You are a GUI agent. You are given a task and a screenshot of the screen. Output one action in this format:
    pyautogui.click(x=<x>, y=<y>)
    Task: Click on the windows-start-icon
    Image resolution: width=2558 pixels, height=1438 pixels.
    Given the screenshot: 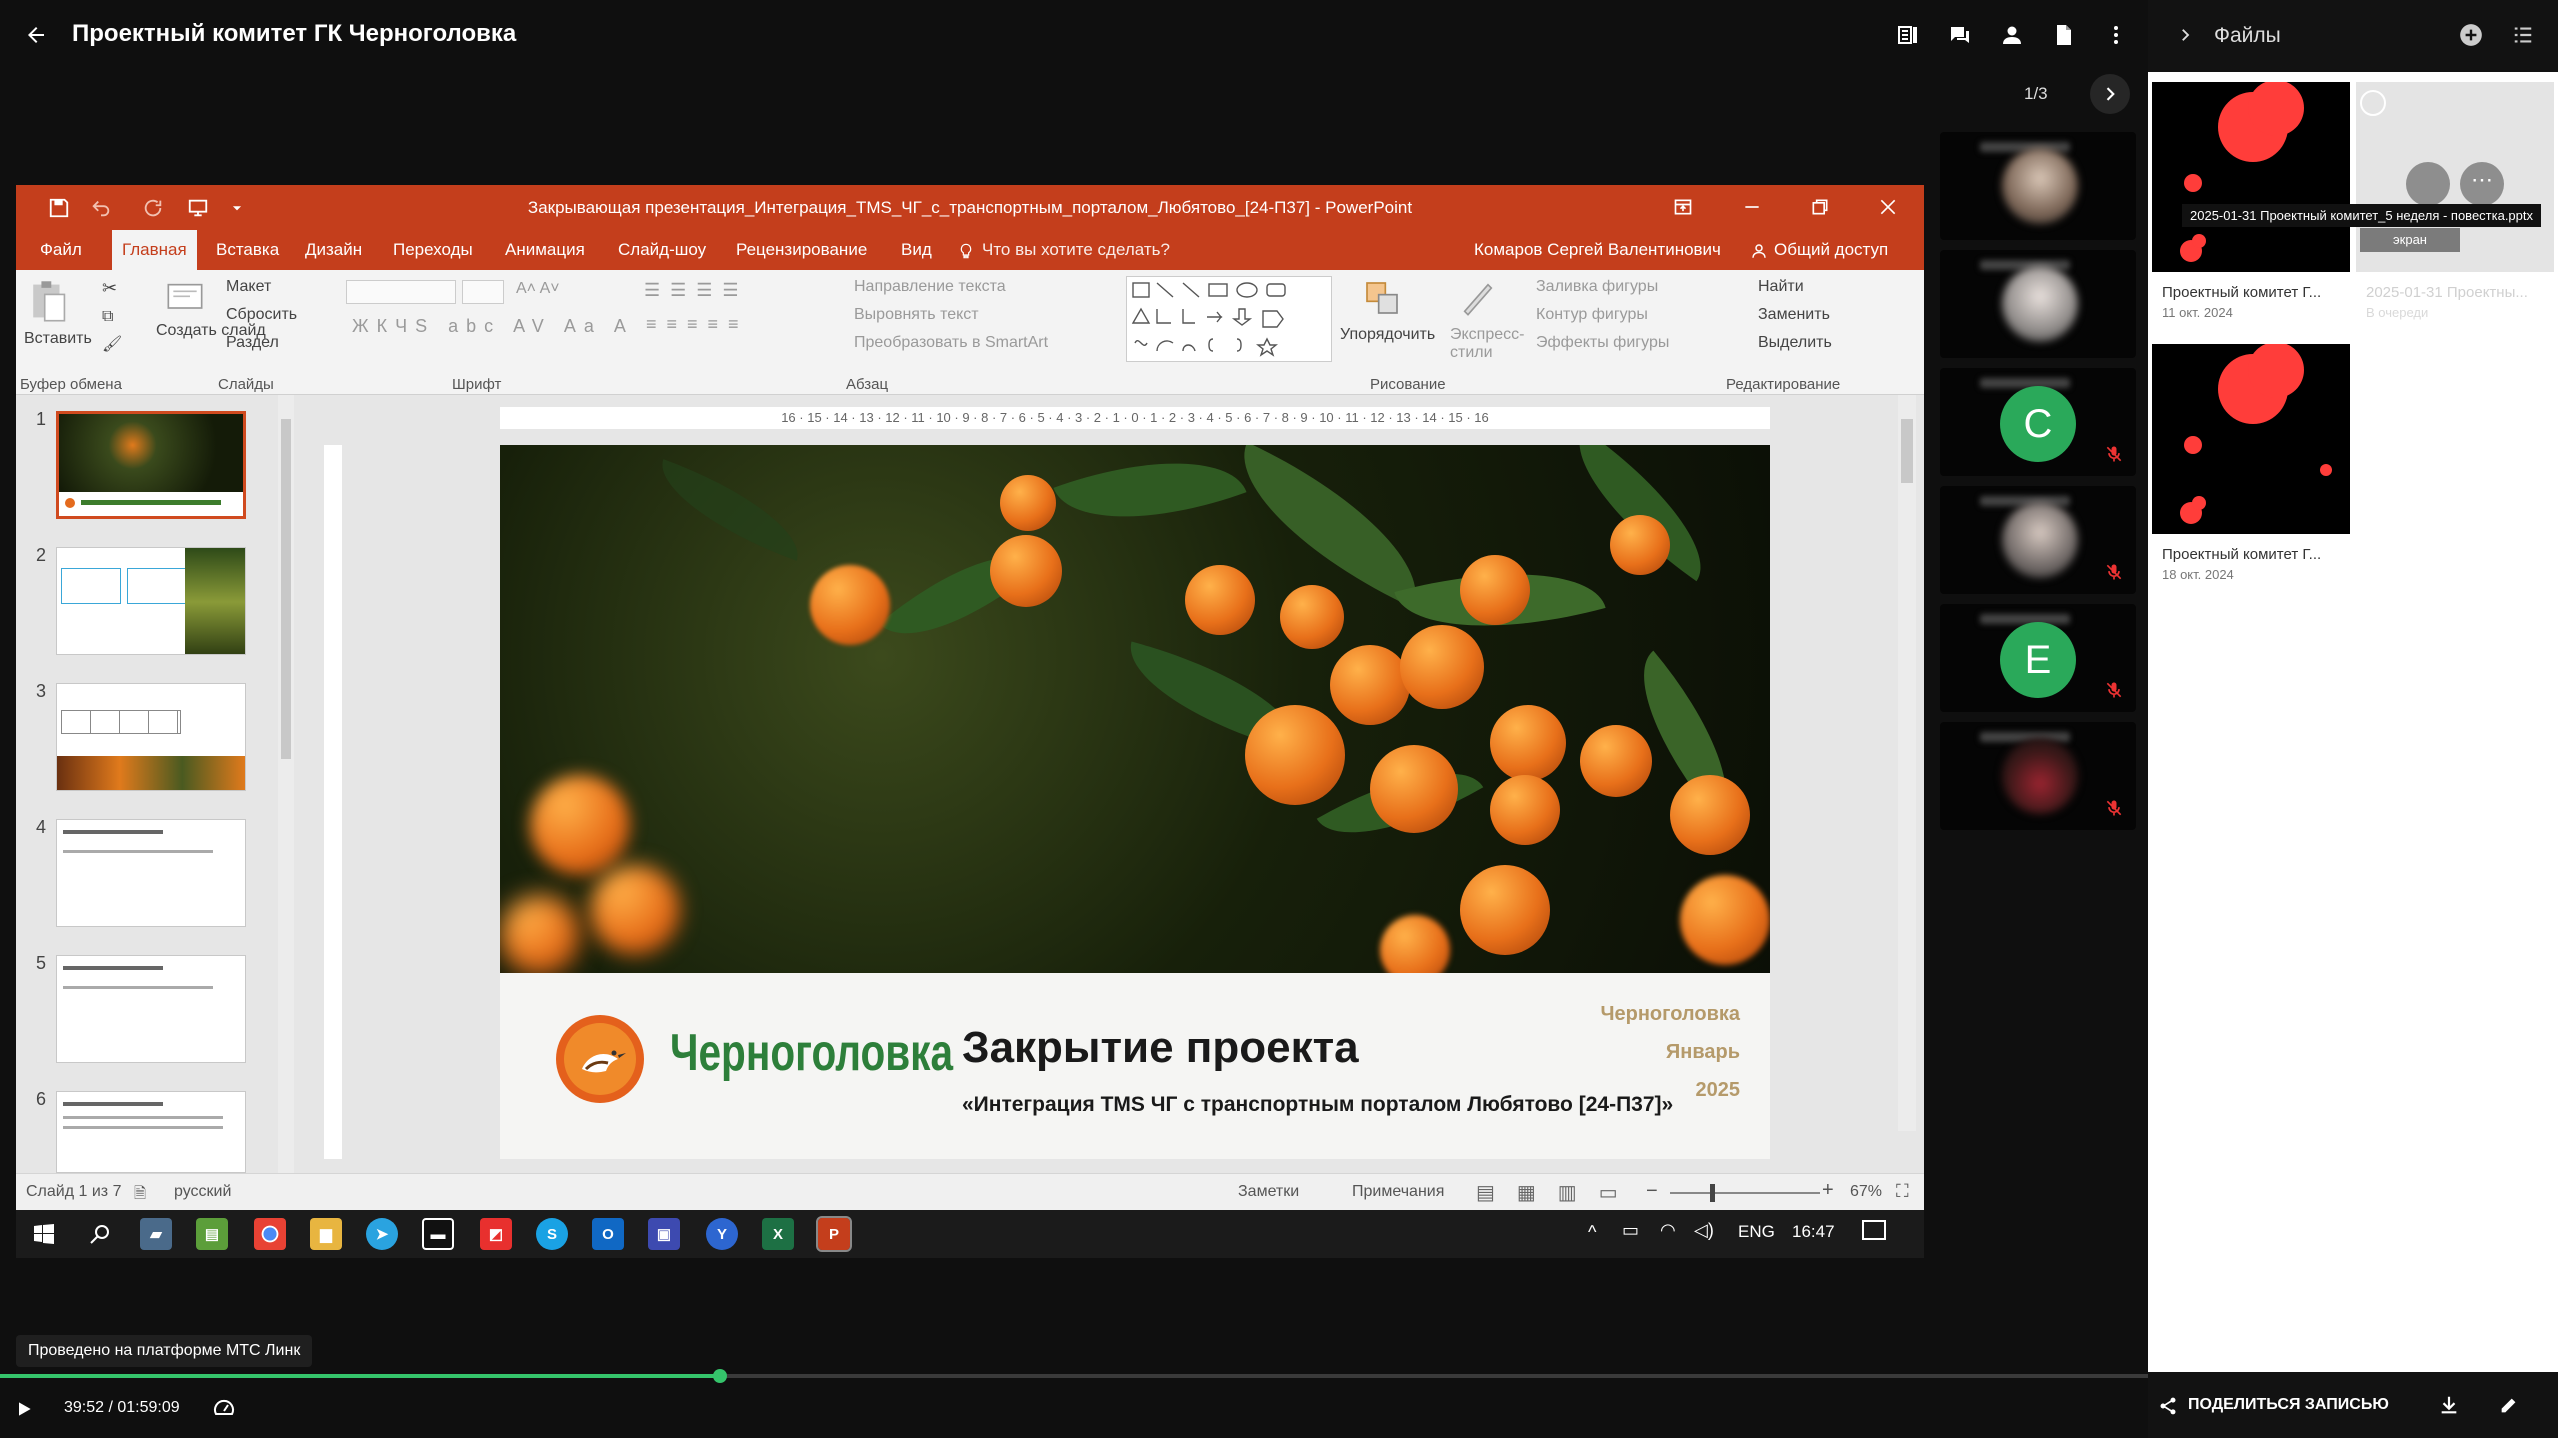 What is the action you would take?
    pyautogui.click(x=44, y=1234)
    